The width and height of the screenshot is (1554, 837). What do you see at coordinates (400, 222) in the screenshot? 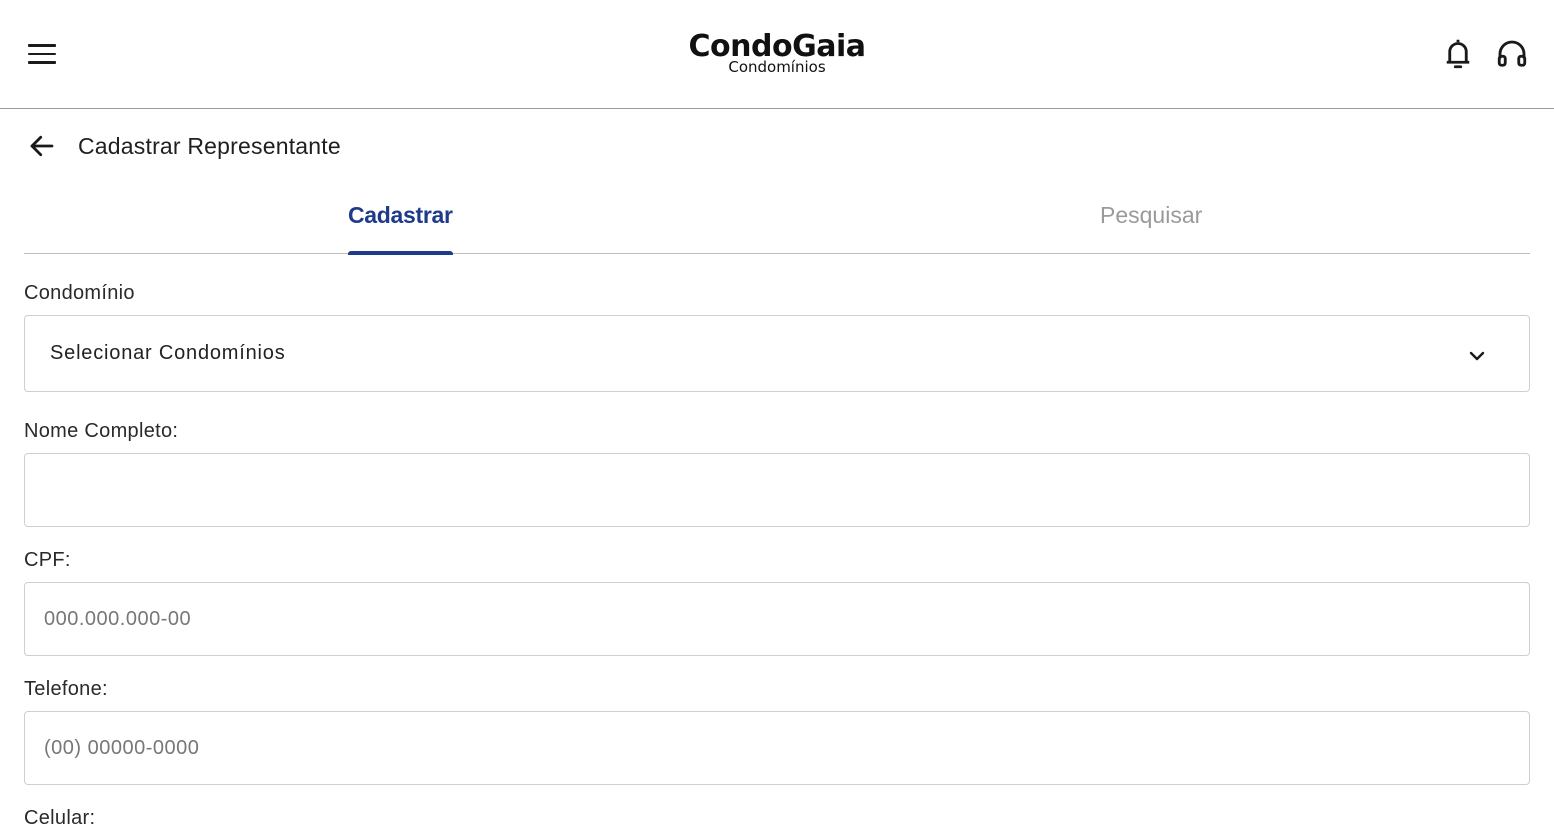
I see `tab-cadastrar: Cadastrar` at bounding box center [400, 222].